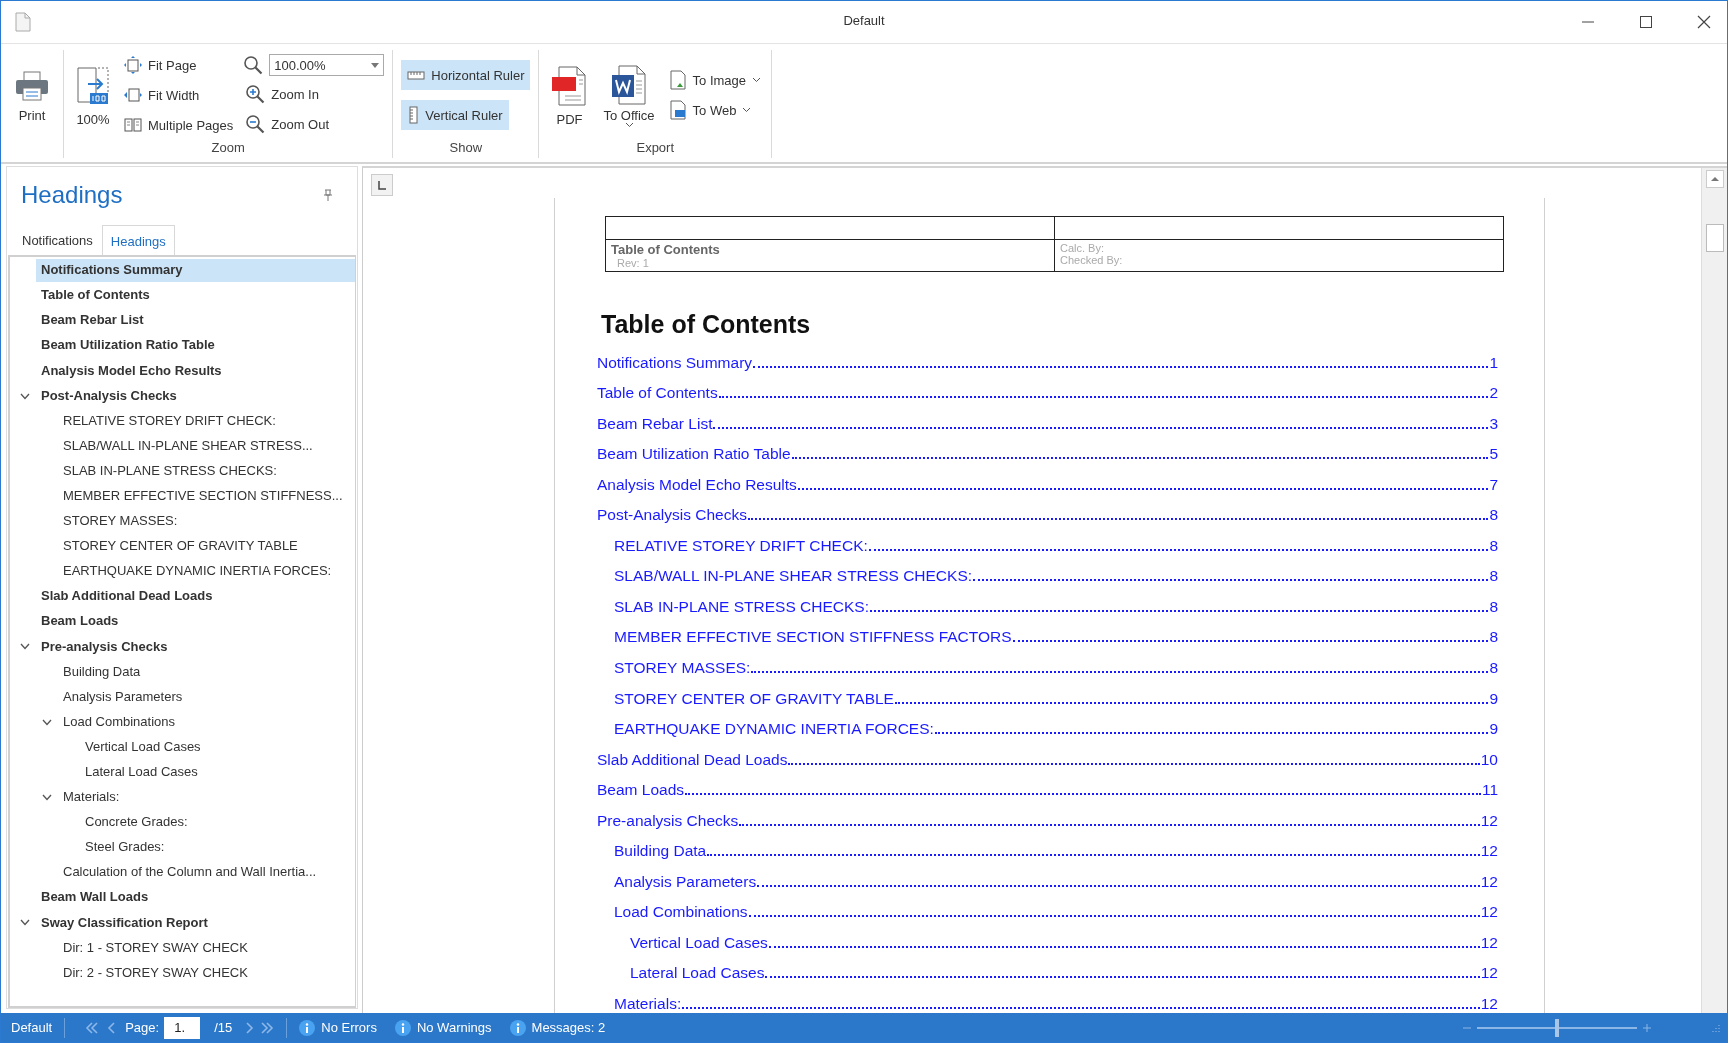 The width and height of the screenshot is (1728, 1043). I want to click on tree-item: Materials:, so click(206, 797).